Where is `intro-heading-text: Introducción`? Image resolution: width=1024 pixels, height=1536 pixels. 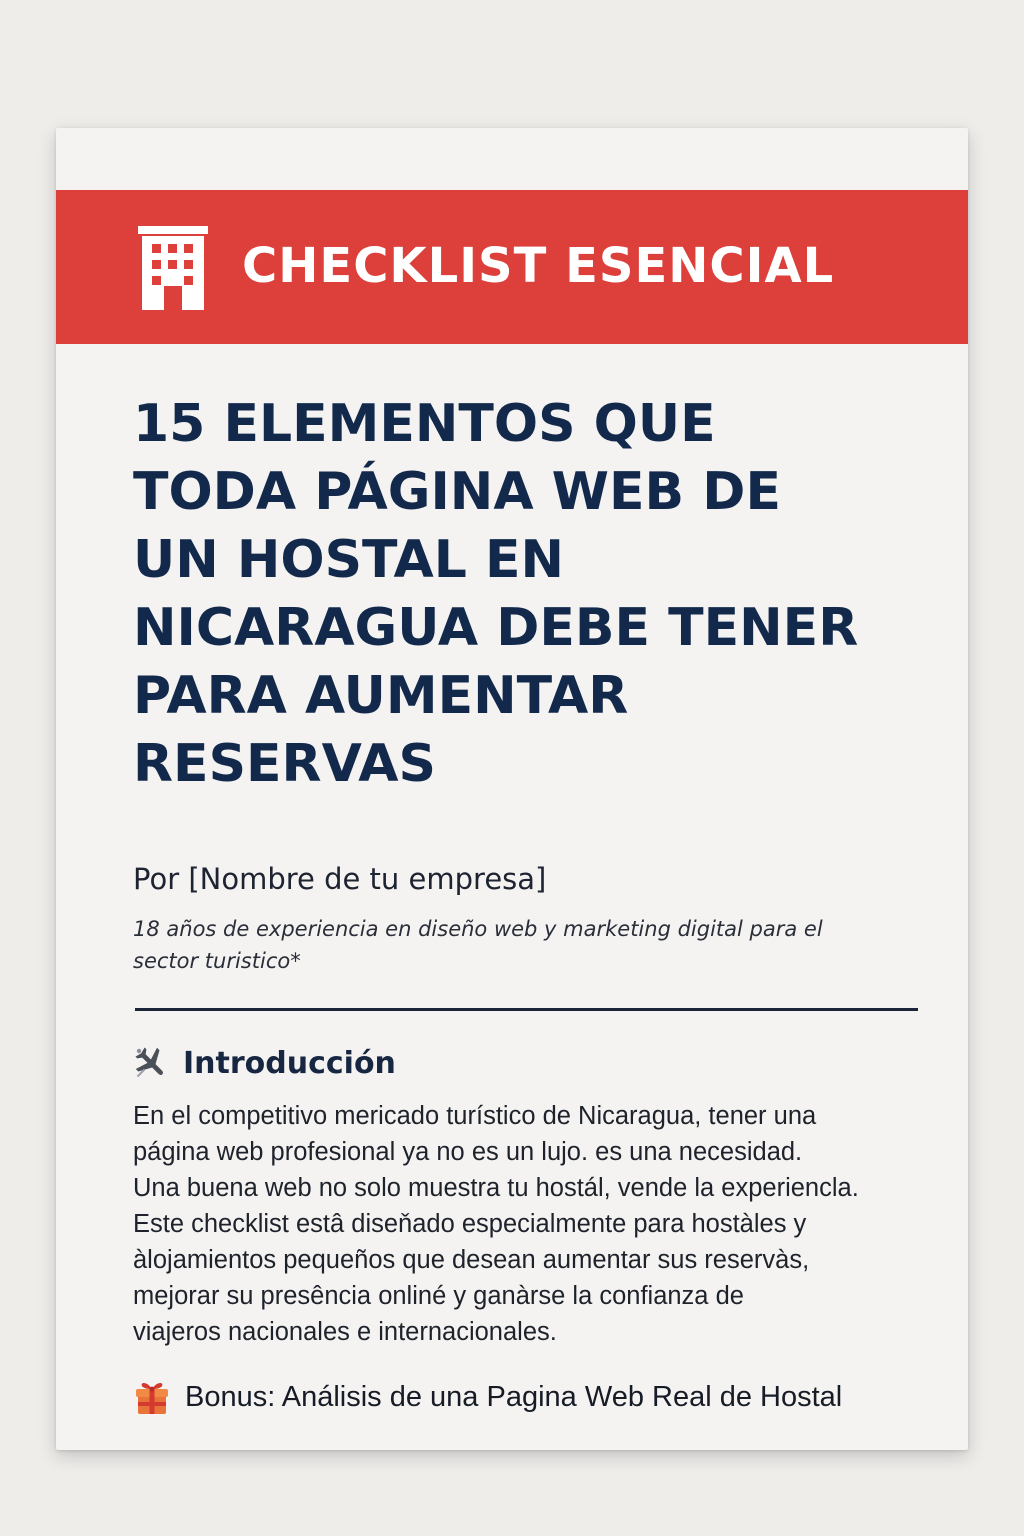 intro-heading-text: Introducción is located at coordinates (289, 1063).